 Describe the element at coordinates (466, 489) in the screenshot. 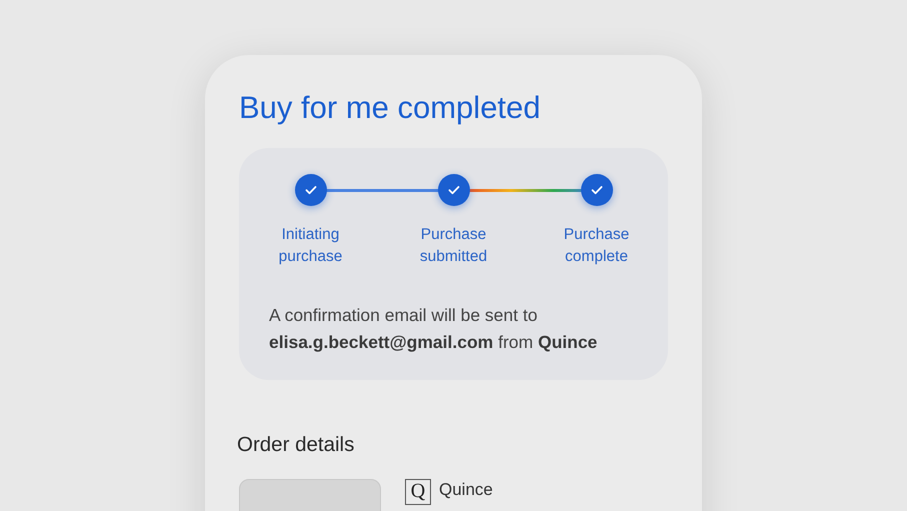

I see `merchant-name: Quince` at that location.